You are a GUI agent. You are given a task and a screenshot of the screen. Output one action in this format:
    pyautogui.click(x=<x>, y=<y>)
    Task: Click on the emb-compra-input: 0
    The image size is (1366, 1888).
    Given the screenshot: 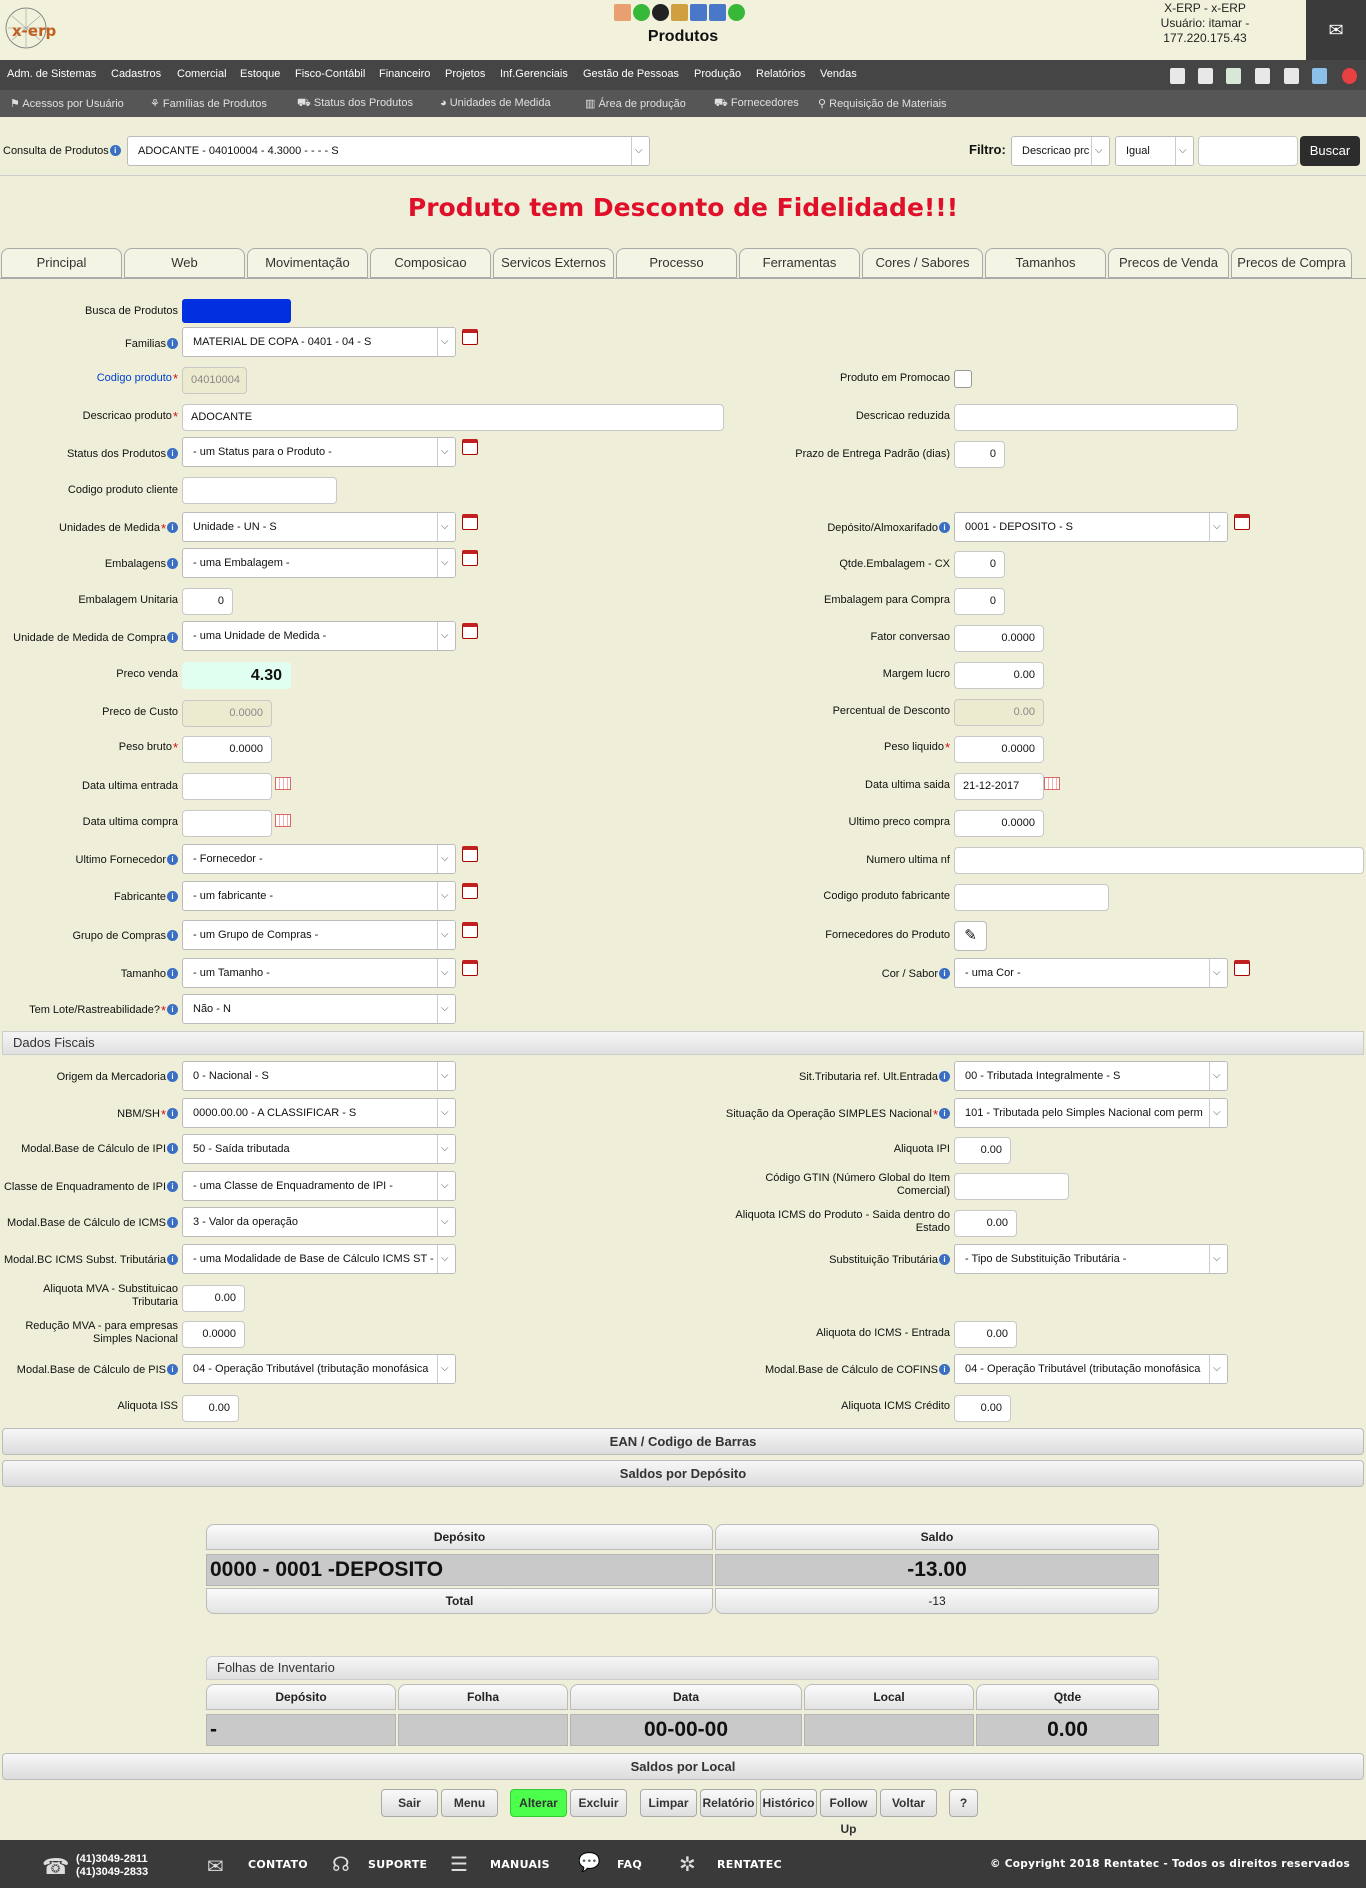 What is the action you would take?
    pyautogui.click(x=979, y=601)
    